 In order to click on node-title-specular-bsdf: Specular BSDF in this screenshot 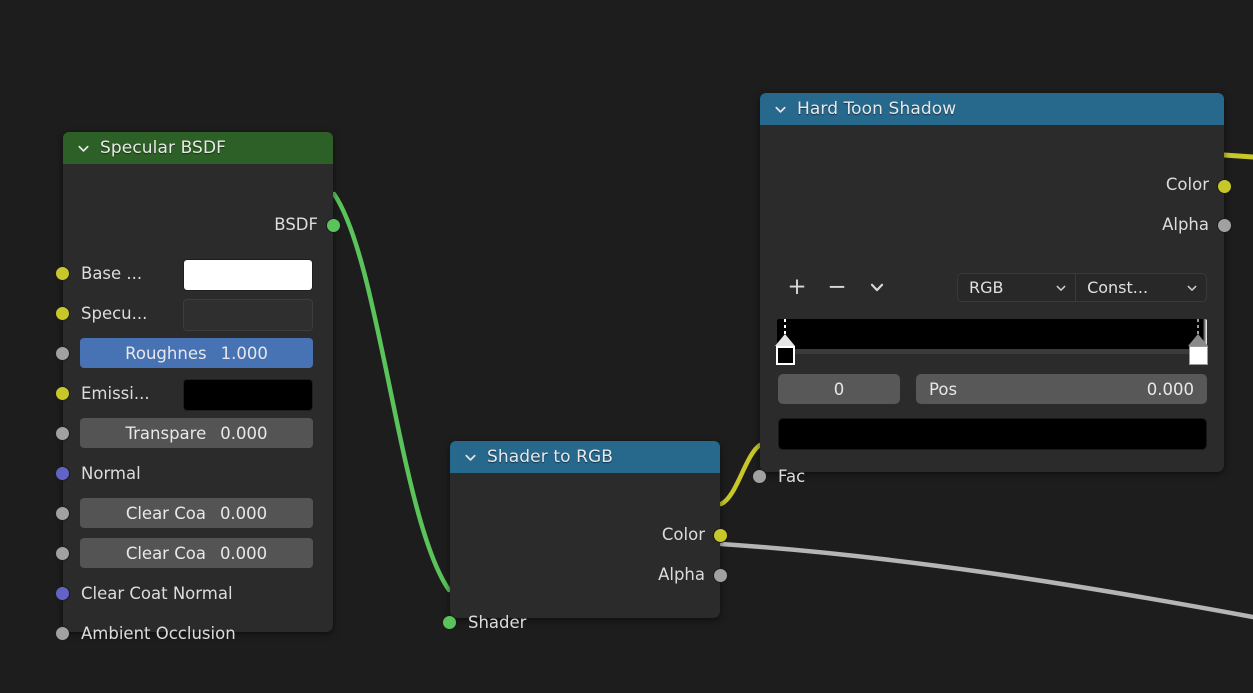, I will do `click(163, 148)`.